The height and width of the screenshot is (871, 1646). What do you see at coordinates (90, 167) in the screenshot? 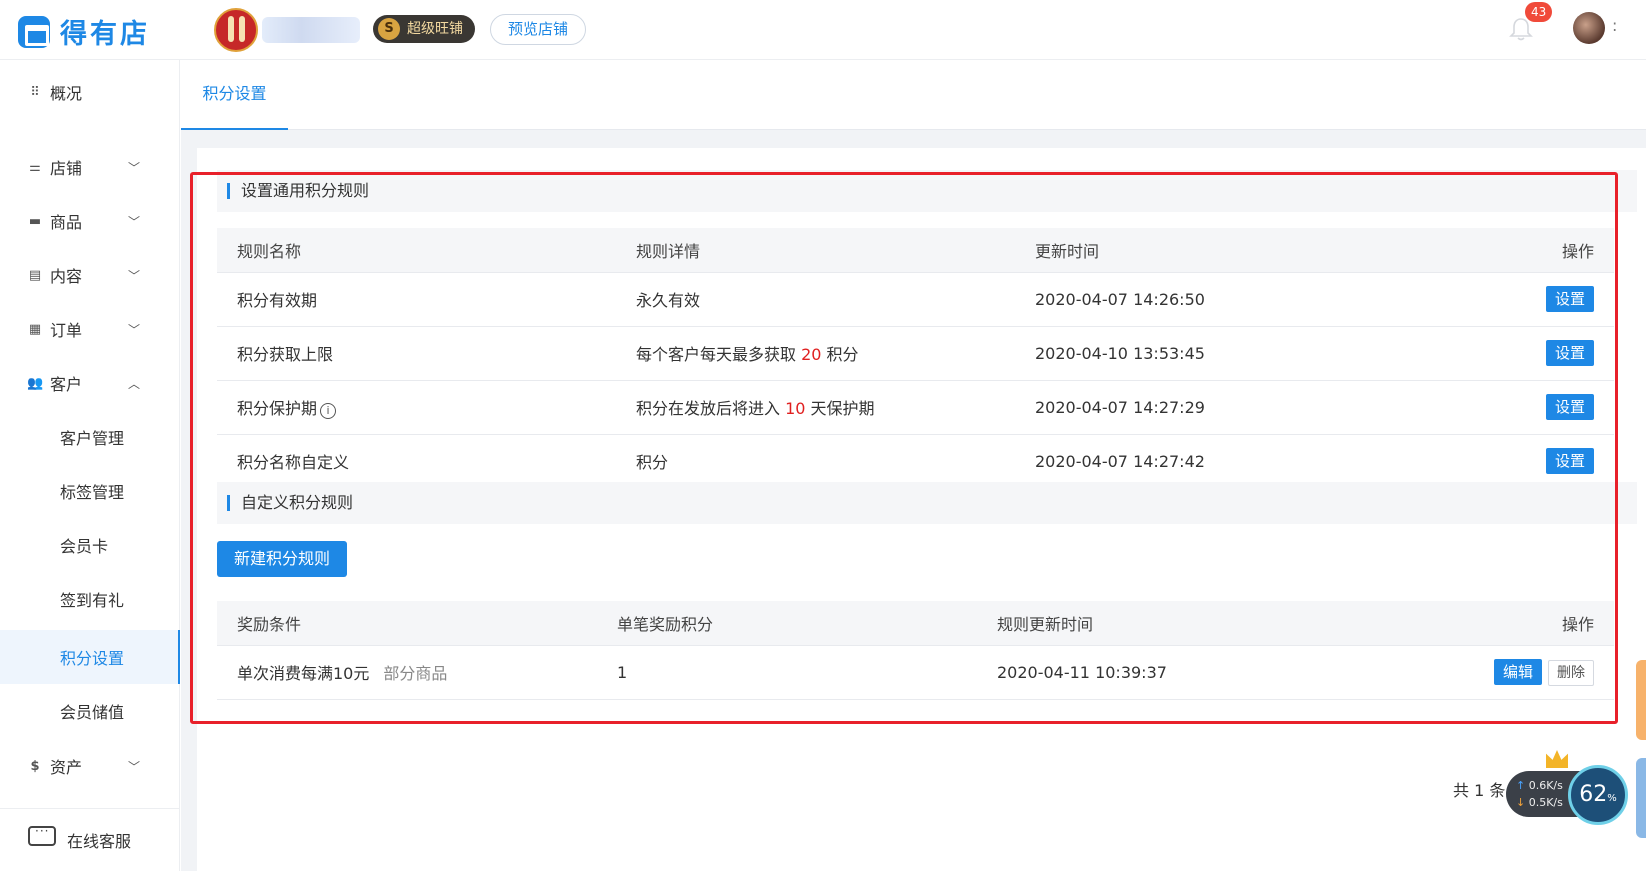
I see `sidebar-item-shop: ⚌ 店铺 ﹀` at bounding box center [90, 167].